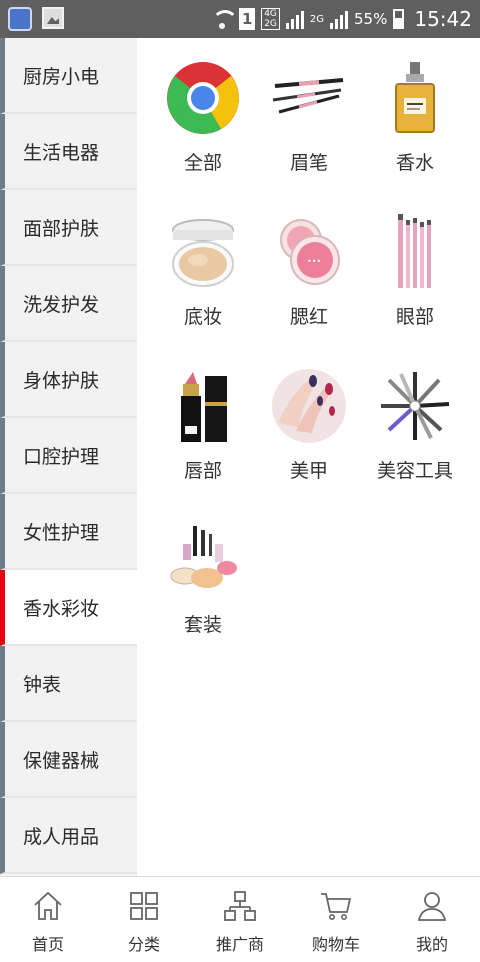 The height and width of the screenshot is (962, 480). I want to click on category-label: 腮红, so click(308, 317).